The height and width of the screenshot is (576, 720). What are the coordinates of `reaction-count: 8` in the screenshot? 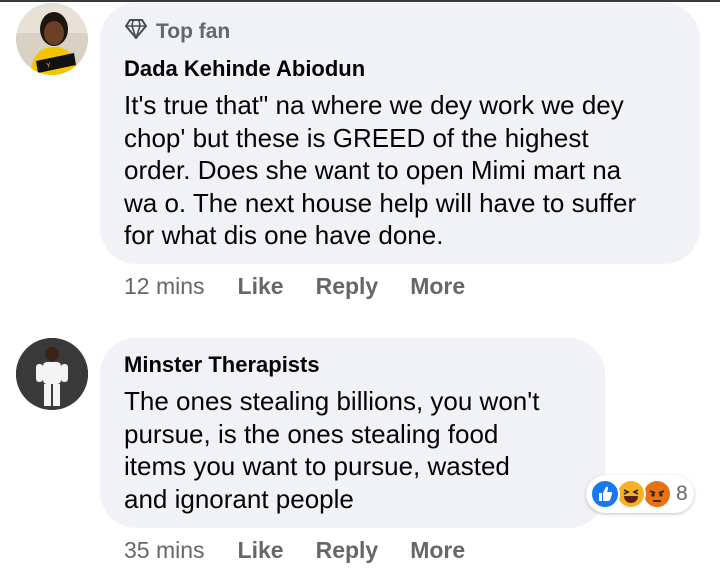 It's located at (682, 493).